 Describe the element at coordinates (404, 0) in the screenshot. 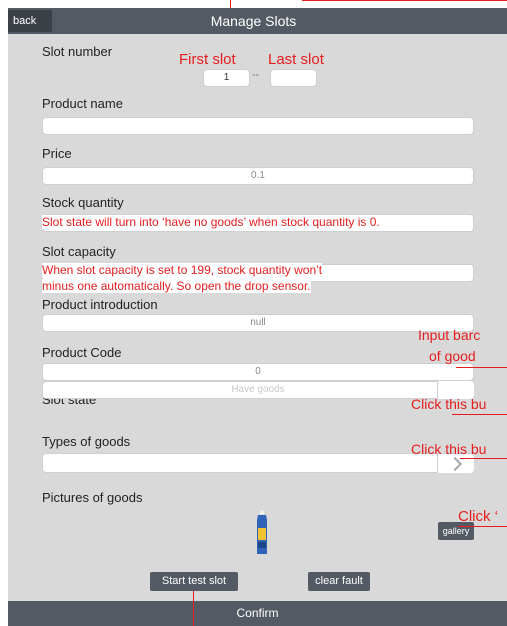

I see `annotation-line-top` at that location.